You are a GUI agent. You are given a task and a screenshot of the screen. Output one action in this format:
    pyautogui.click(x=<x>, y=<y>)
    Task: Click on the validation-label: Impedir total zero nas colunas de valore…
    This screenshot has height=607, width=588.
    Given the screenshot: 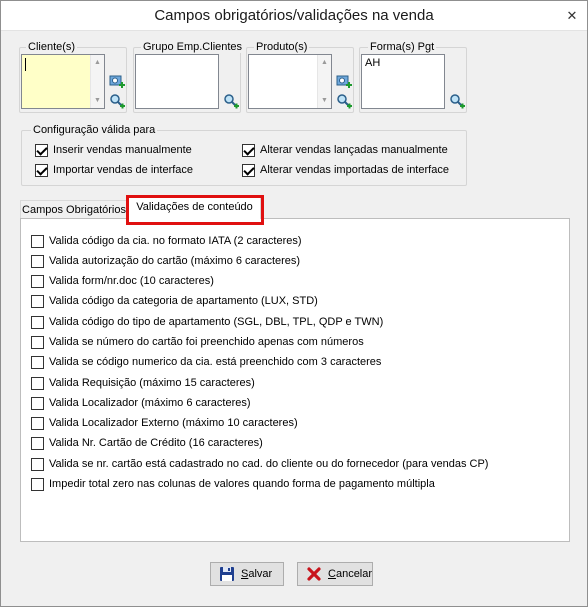 What is the action you would take?
    pyautogui.click(x=242, y=484)
    